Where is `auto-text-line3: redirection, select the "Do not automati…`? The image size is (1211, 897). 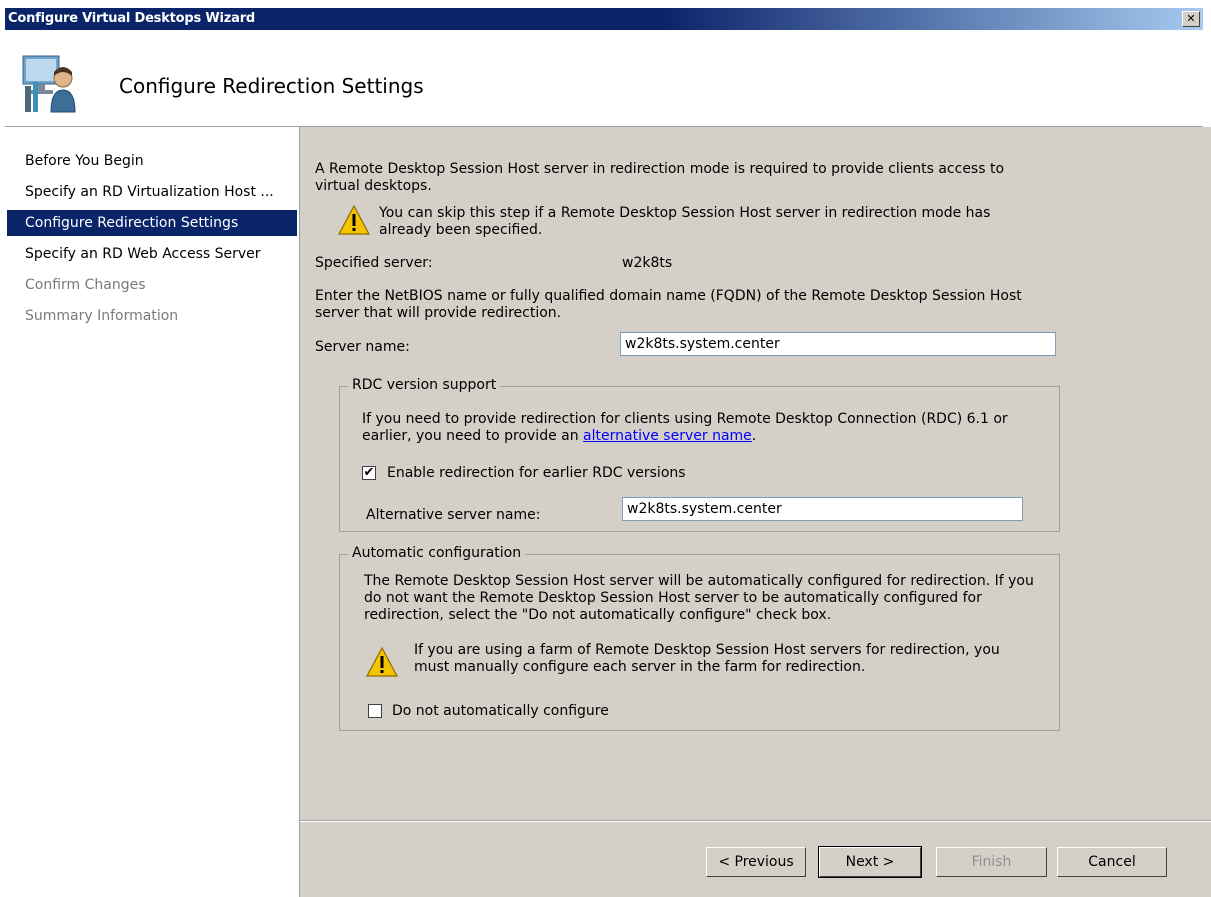
auto-text-line3: redirection, select the "Do not automati… is located at coordinates (598, 615).